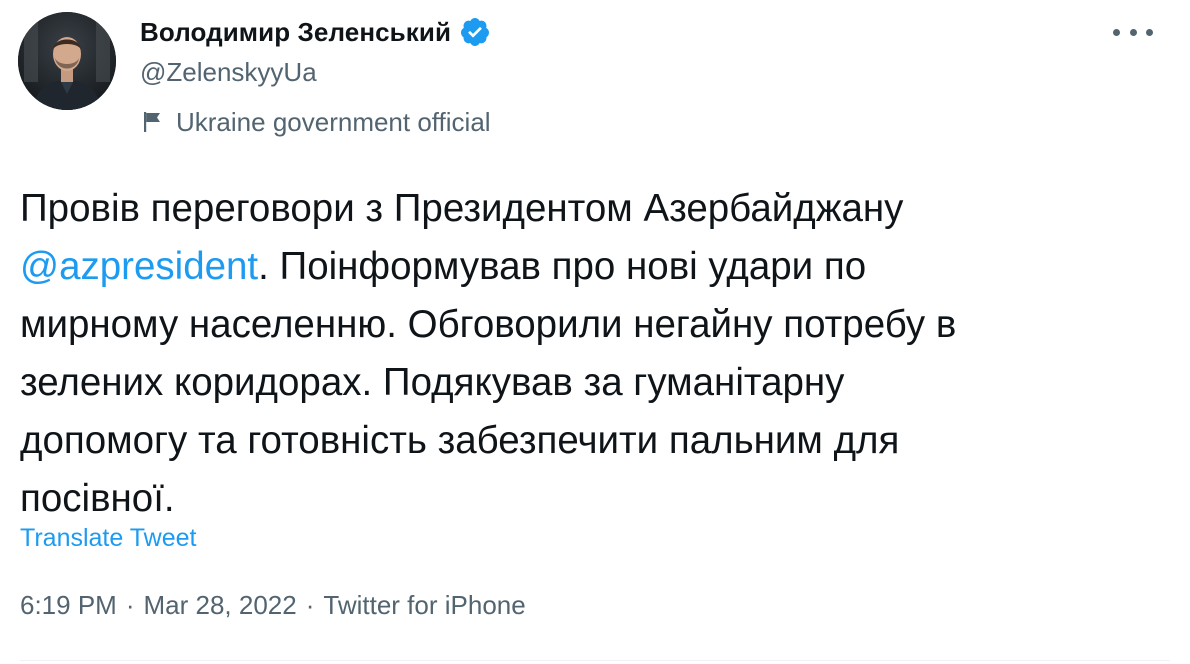 The width and height of the screenshot is (1190, 664). I want to click on tweet-source: Twitter for iPhone, so click(424, 605).